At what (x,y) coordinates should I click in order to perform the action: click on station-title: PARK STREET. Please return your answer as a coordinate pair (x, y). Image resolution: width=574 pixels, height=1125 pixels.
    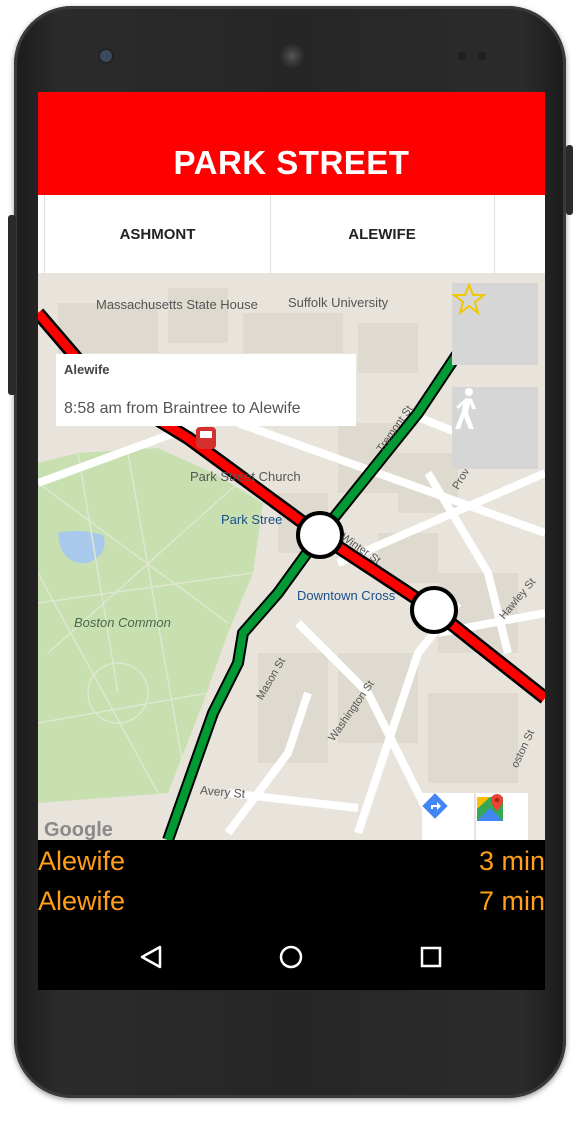
    Looking at the image, I should click on (291, 162).